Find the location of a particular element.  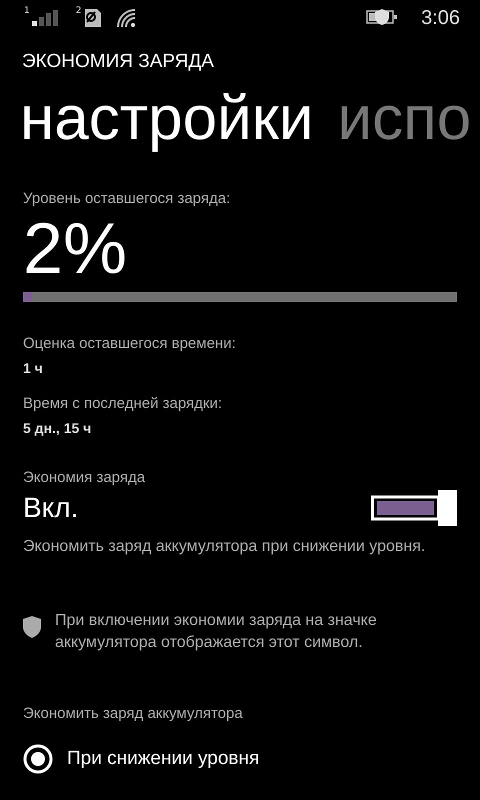

shield-icon is located at coordinates (32, 627).